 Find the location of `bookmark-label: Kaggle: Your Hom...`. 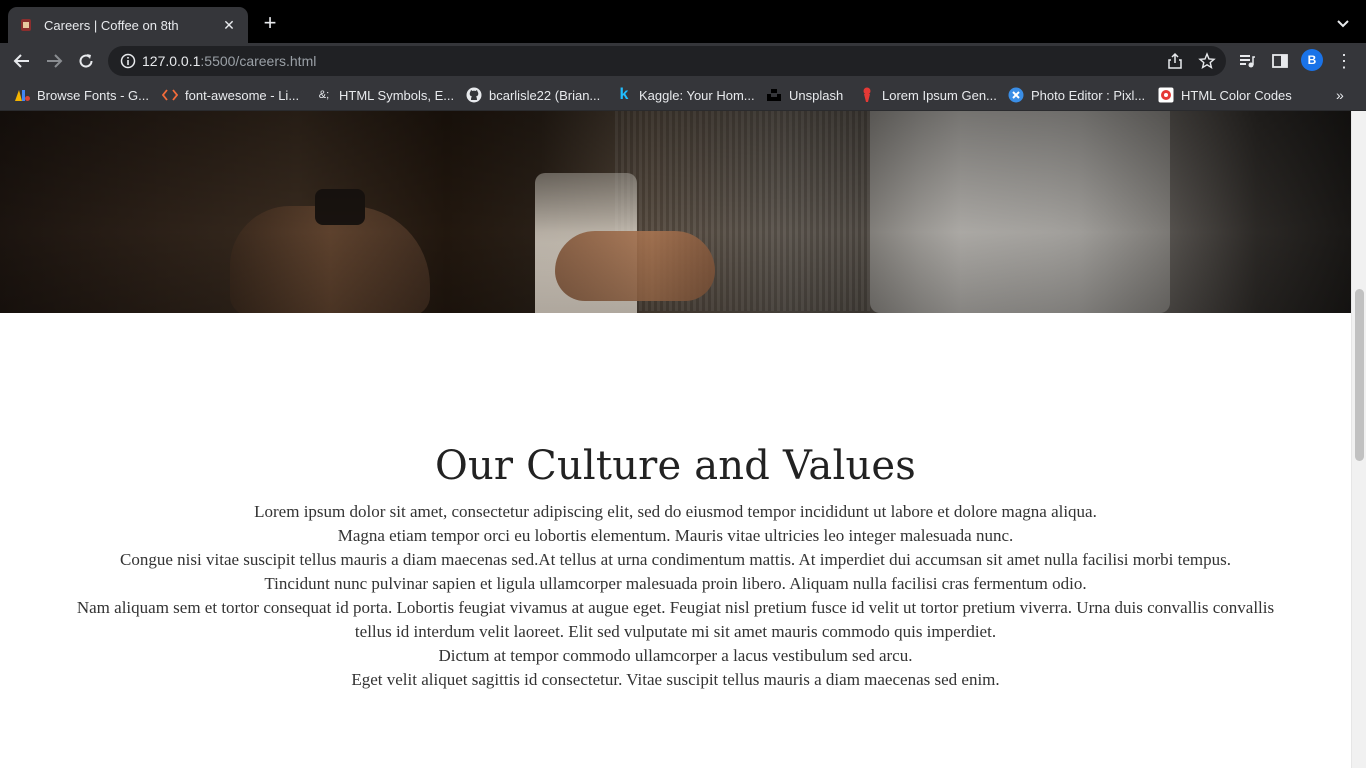

bookmark-label: Kaggle: Your Hom... is located at coordinates (697, 95).